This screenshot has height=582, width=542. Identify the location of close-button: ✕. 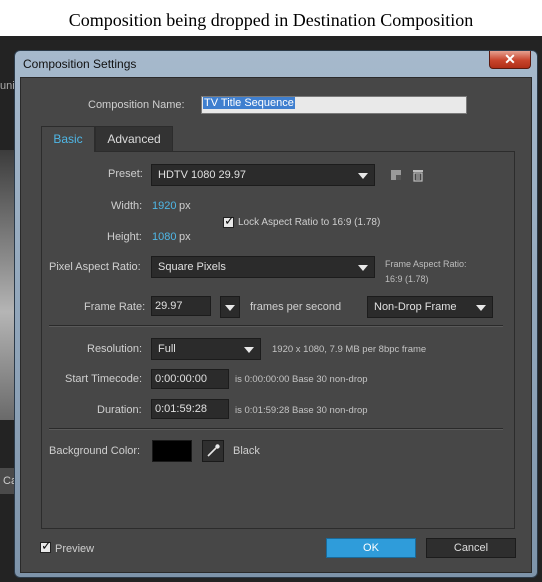
(510, 60).